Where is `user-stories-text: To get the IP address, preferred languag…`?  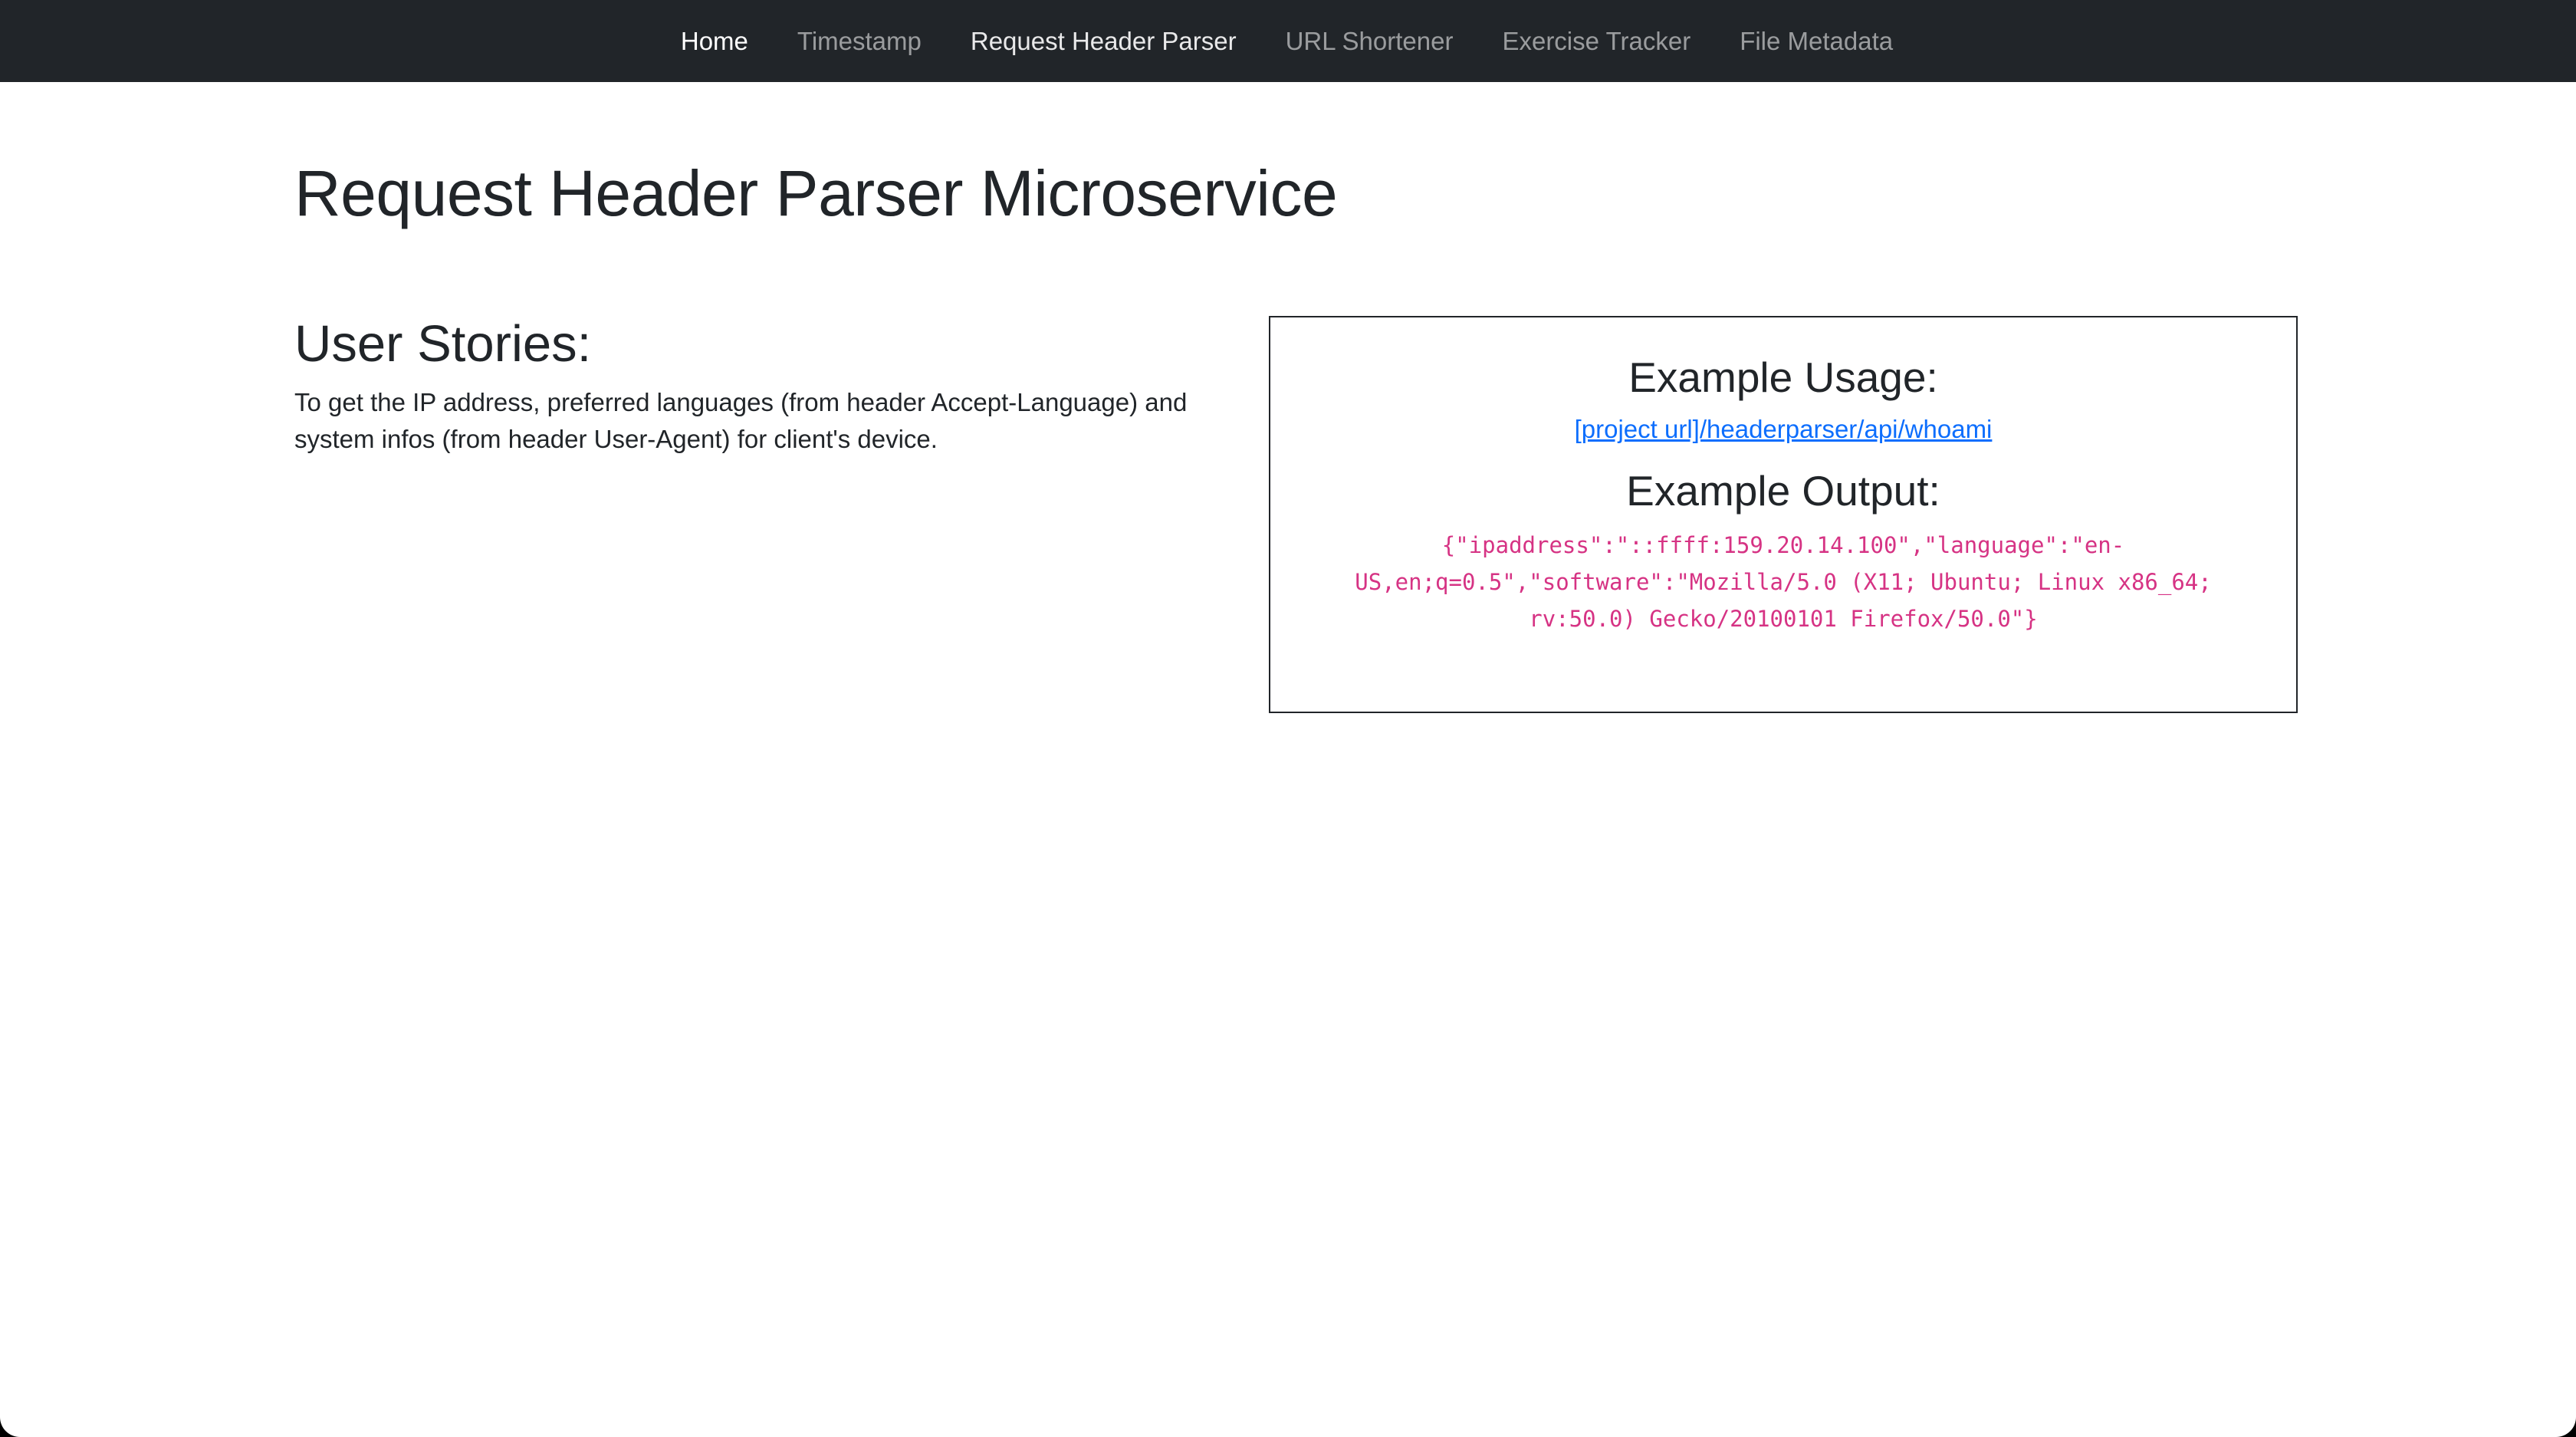
user-stories-text: To get the IP address, preferred languag… is located at coordinates (741, 421).